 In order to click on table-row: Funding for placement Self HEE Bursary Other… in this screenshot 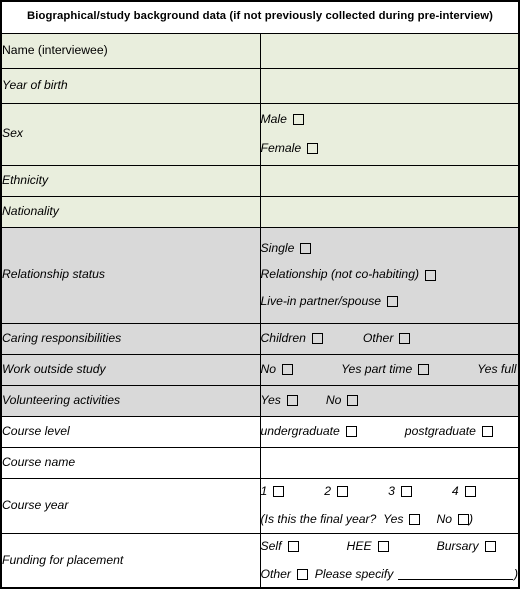, I will do `click(260, 560)`.